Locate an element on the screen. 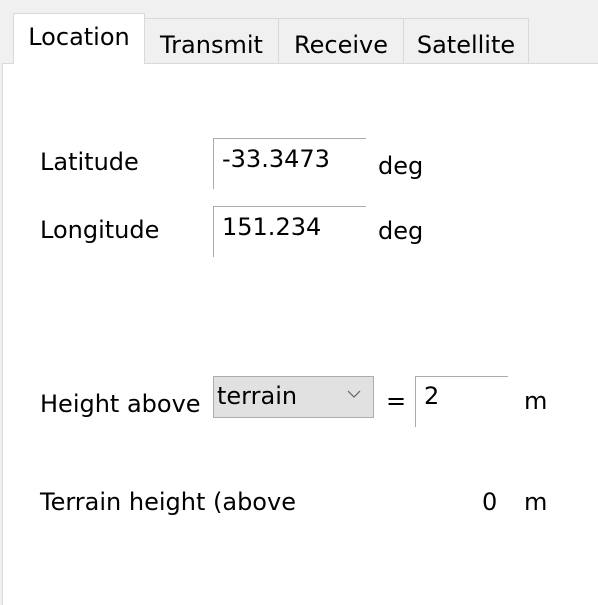  tab-transmit: Transmit is located at coordinates (211, 41).